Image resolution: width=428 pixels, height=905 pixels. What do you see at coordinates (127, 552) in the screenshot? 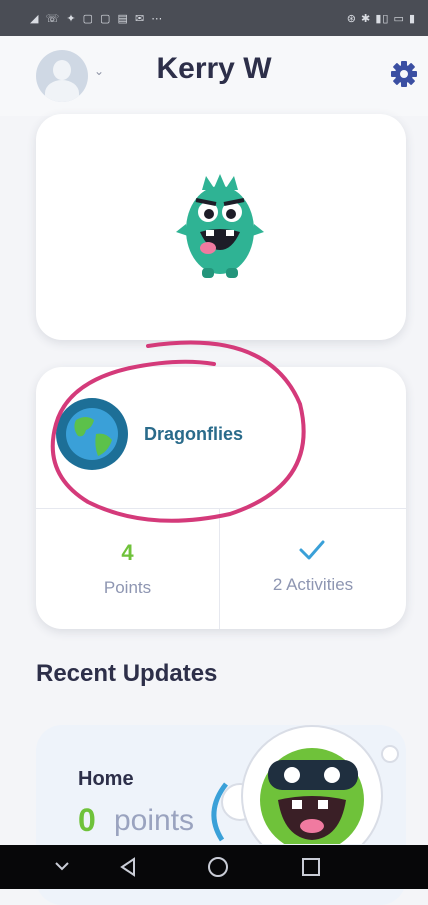
I see `points-value: 4` at bounding box center [127, 552].